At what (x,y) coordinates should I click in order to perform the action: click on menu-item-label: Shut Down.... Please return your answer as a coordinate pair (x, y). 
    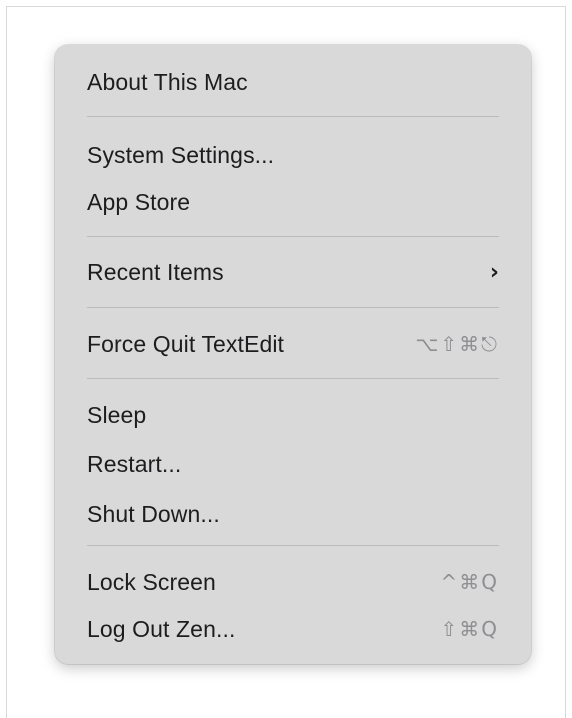
    Looking at the image, I should click on (153, 513).